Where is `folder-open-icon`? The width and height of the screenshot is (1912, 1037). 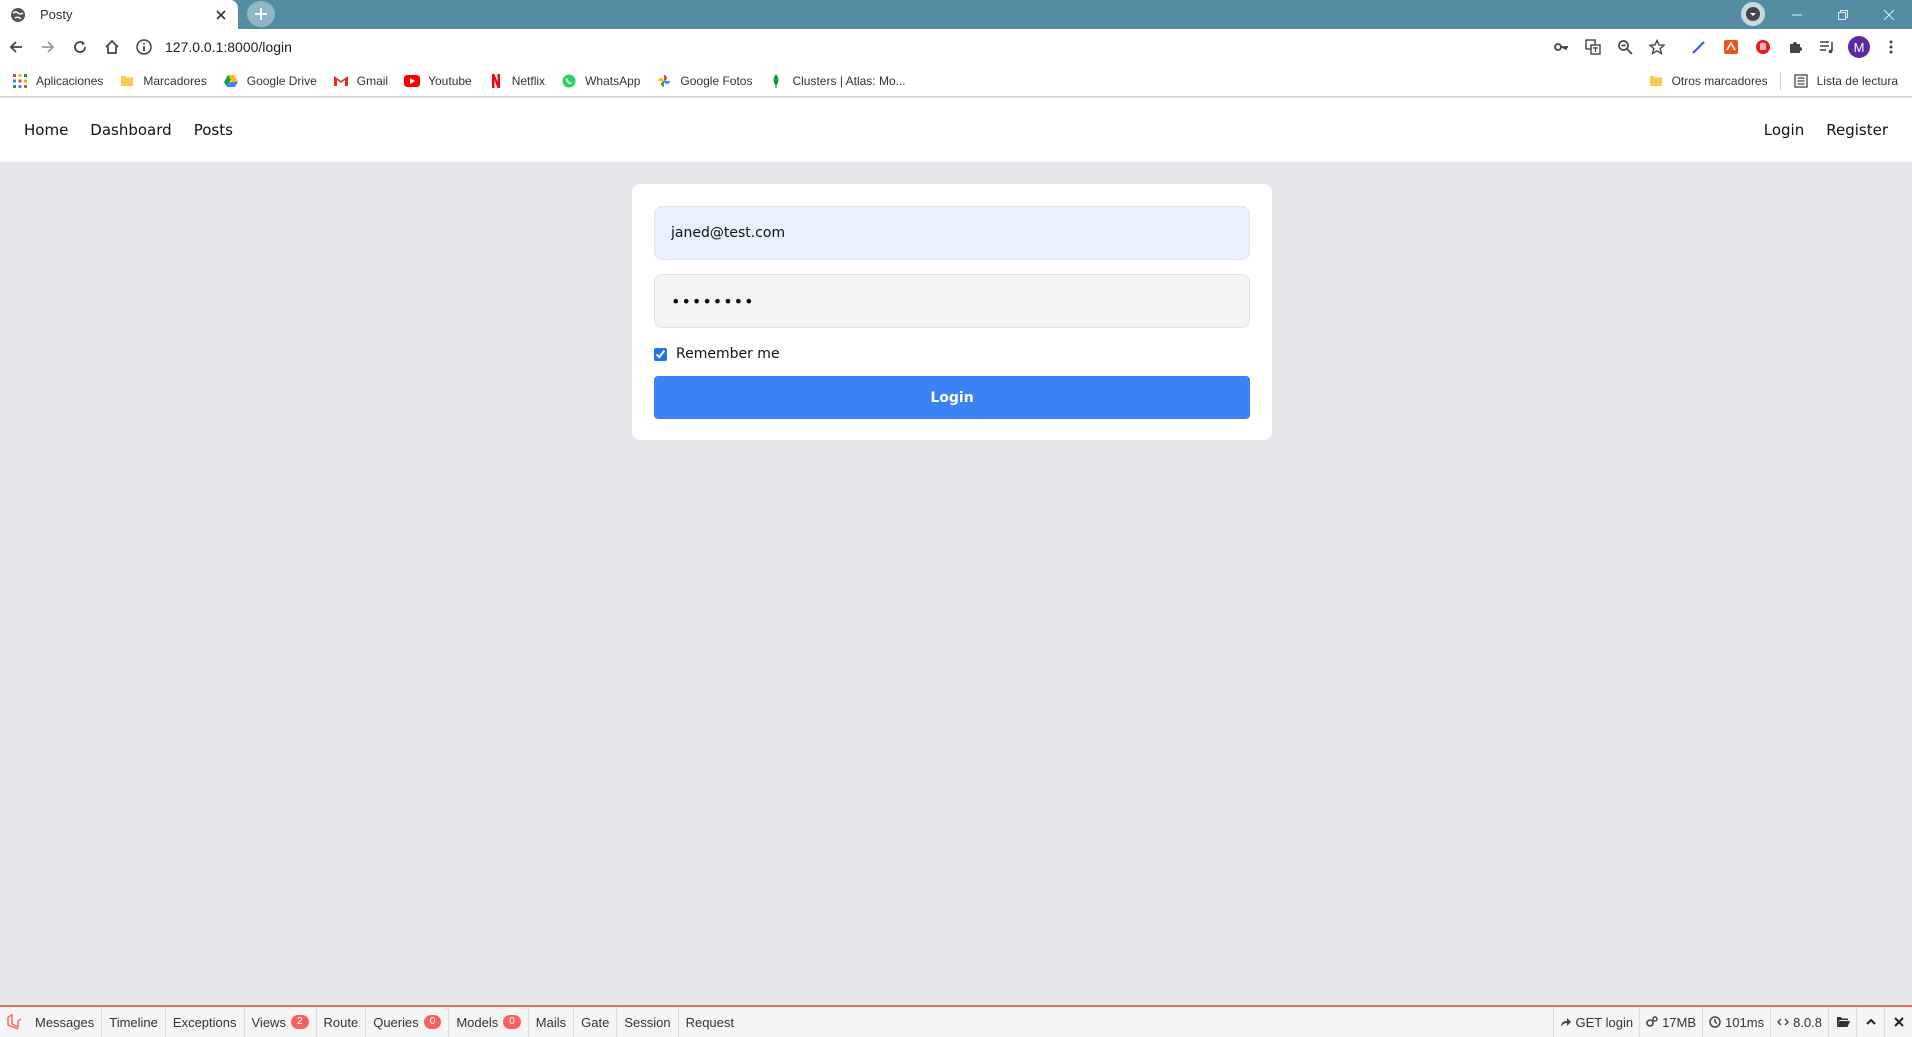
folder-open-icon is located at coordinates (1843, 1022).